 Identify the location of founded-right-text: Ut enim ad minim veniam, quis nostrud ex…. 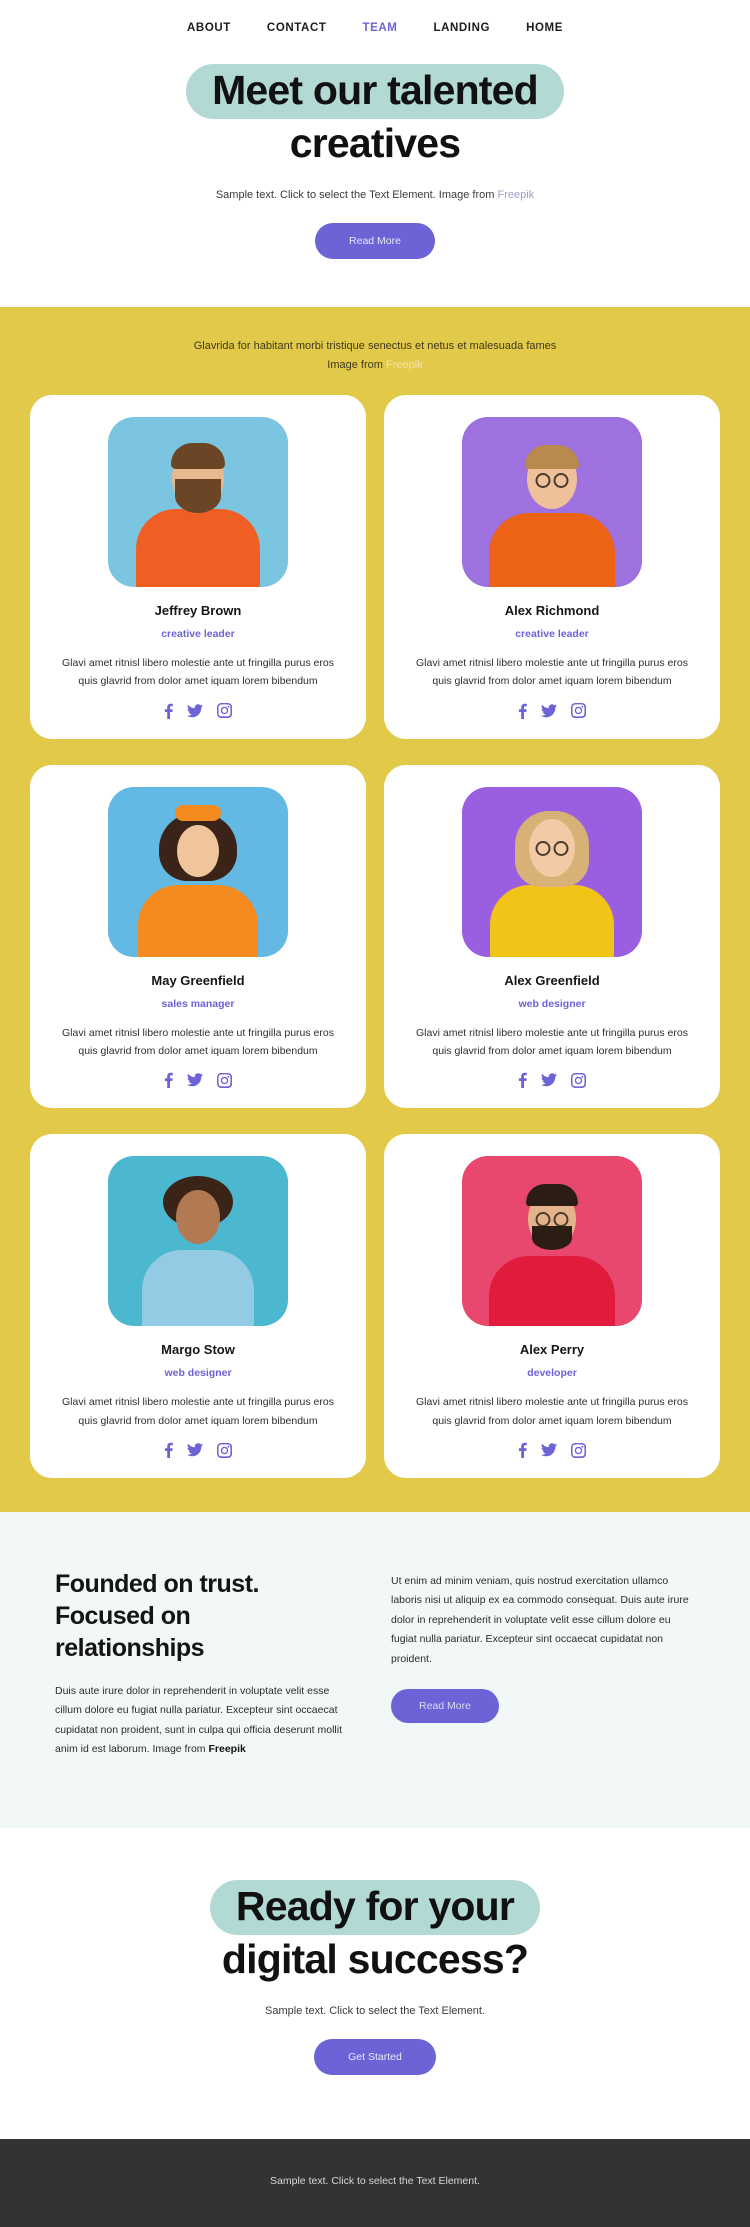
(540, 1620).